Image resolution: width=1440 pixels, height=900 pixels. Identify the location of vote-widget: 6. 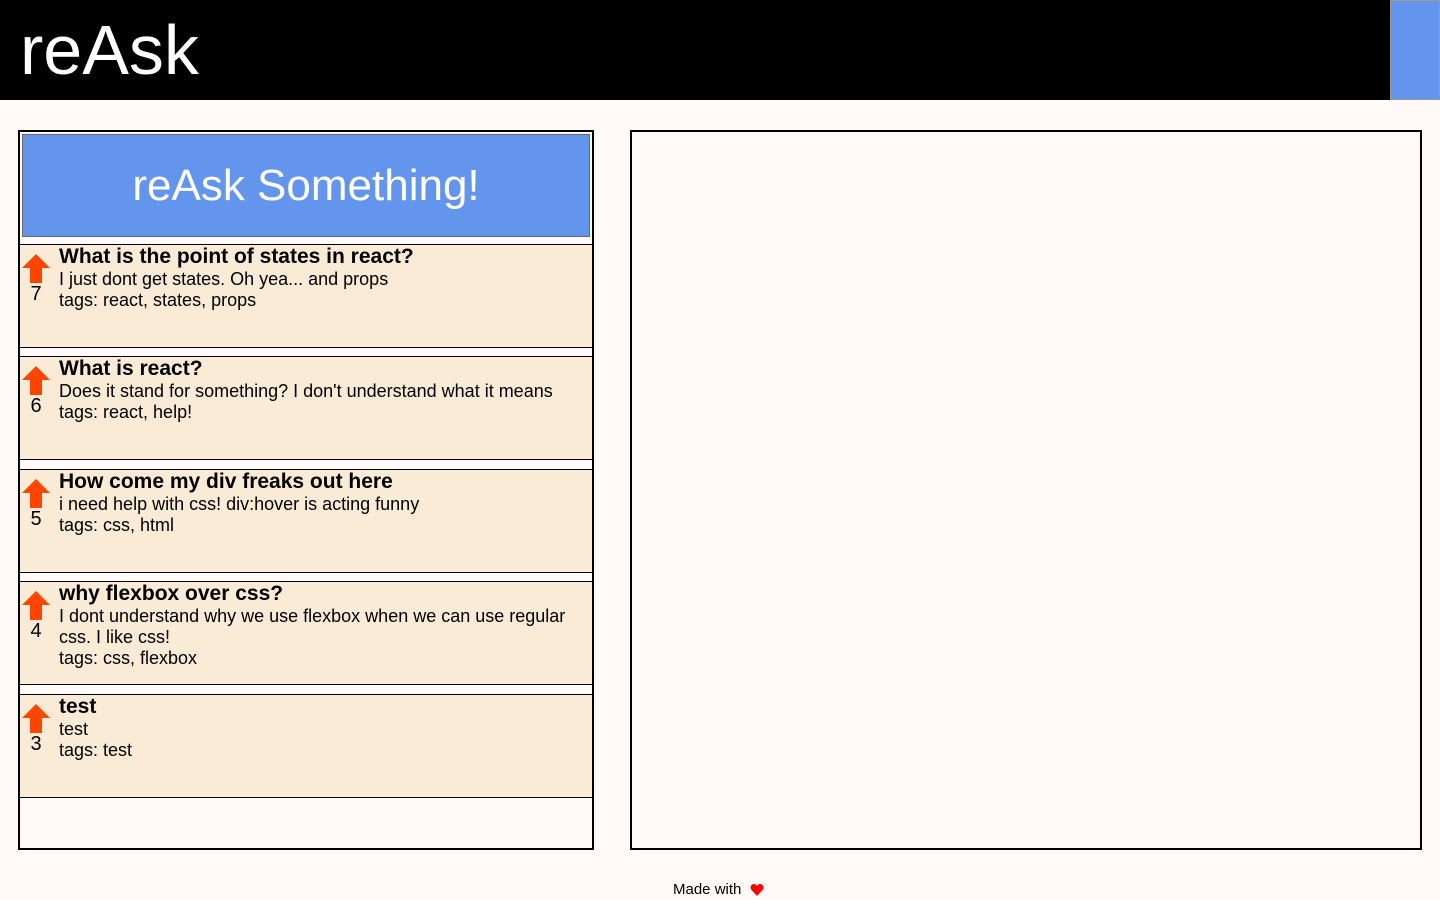
(36, 391).